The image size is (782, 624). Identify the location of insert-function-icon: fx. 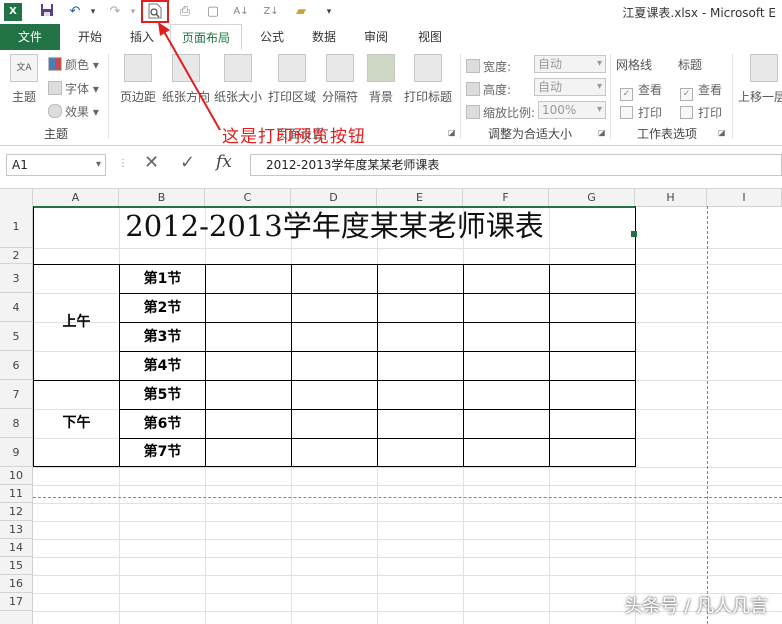
(224, 162).